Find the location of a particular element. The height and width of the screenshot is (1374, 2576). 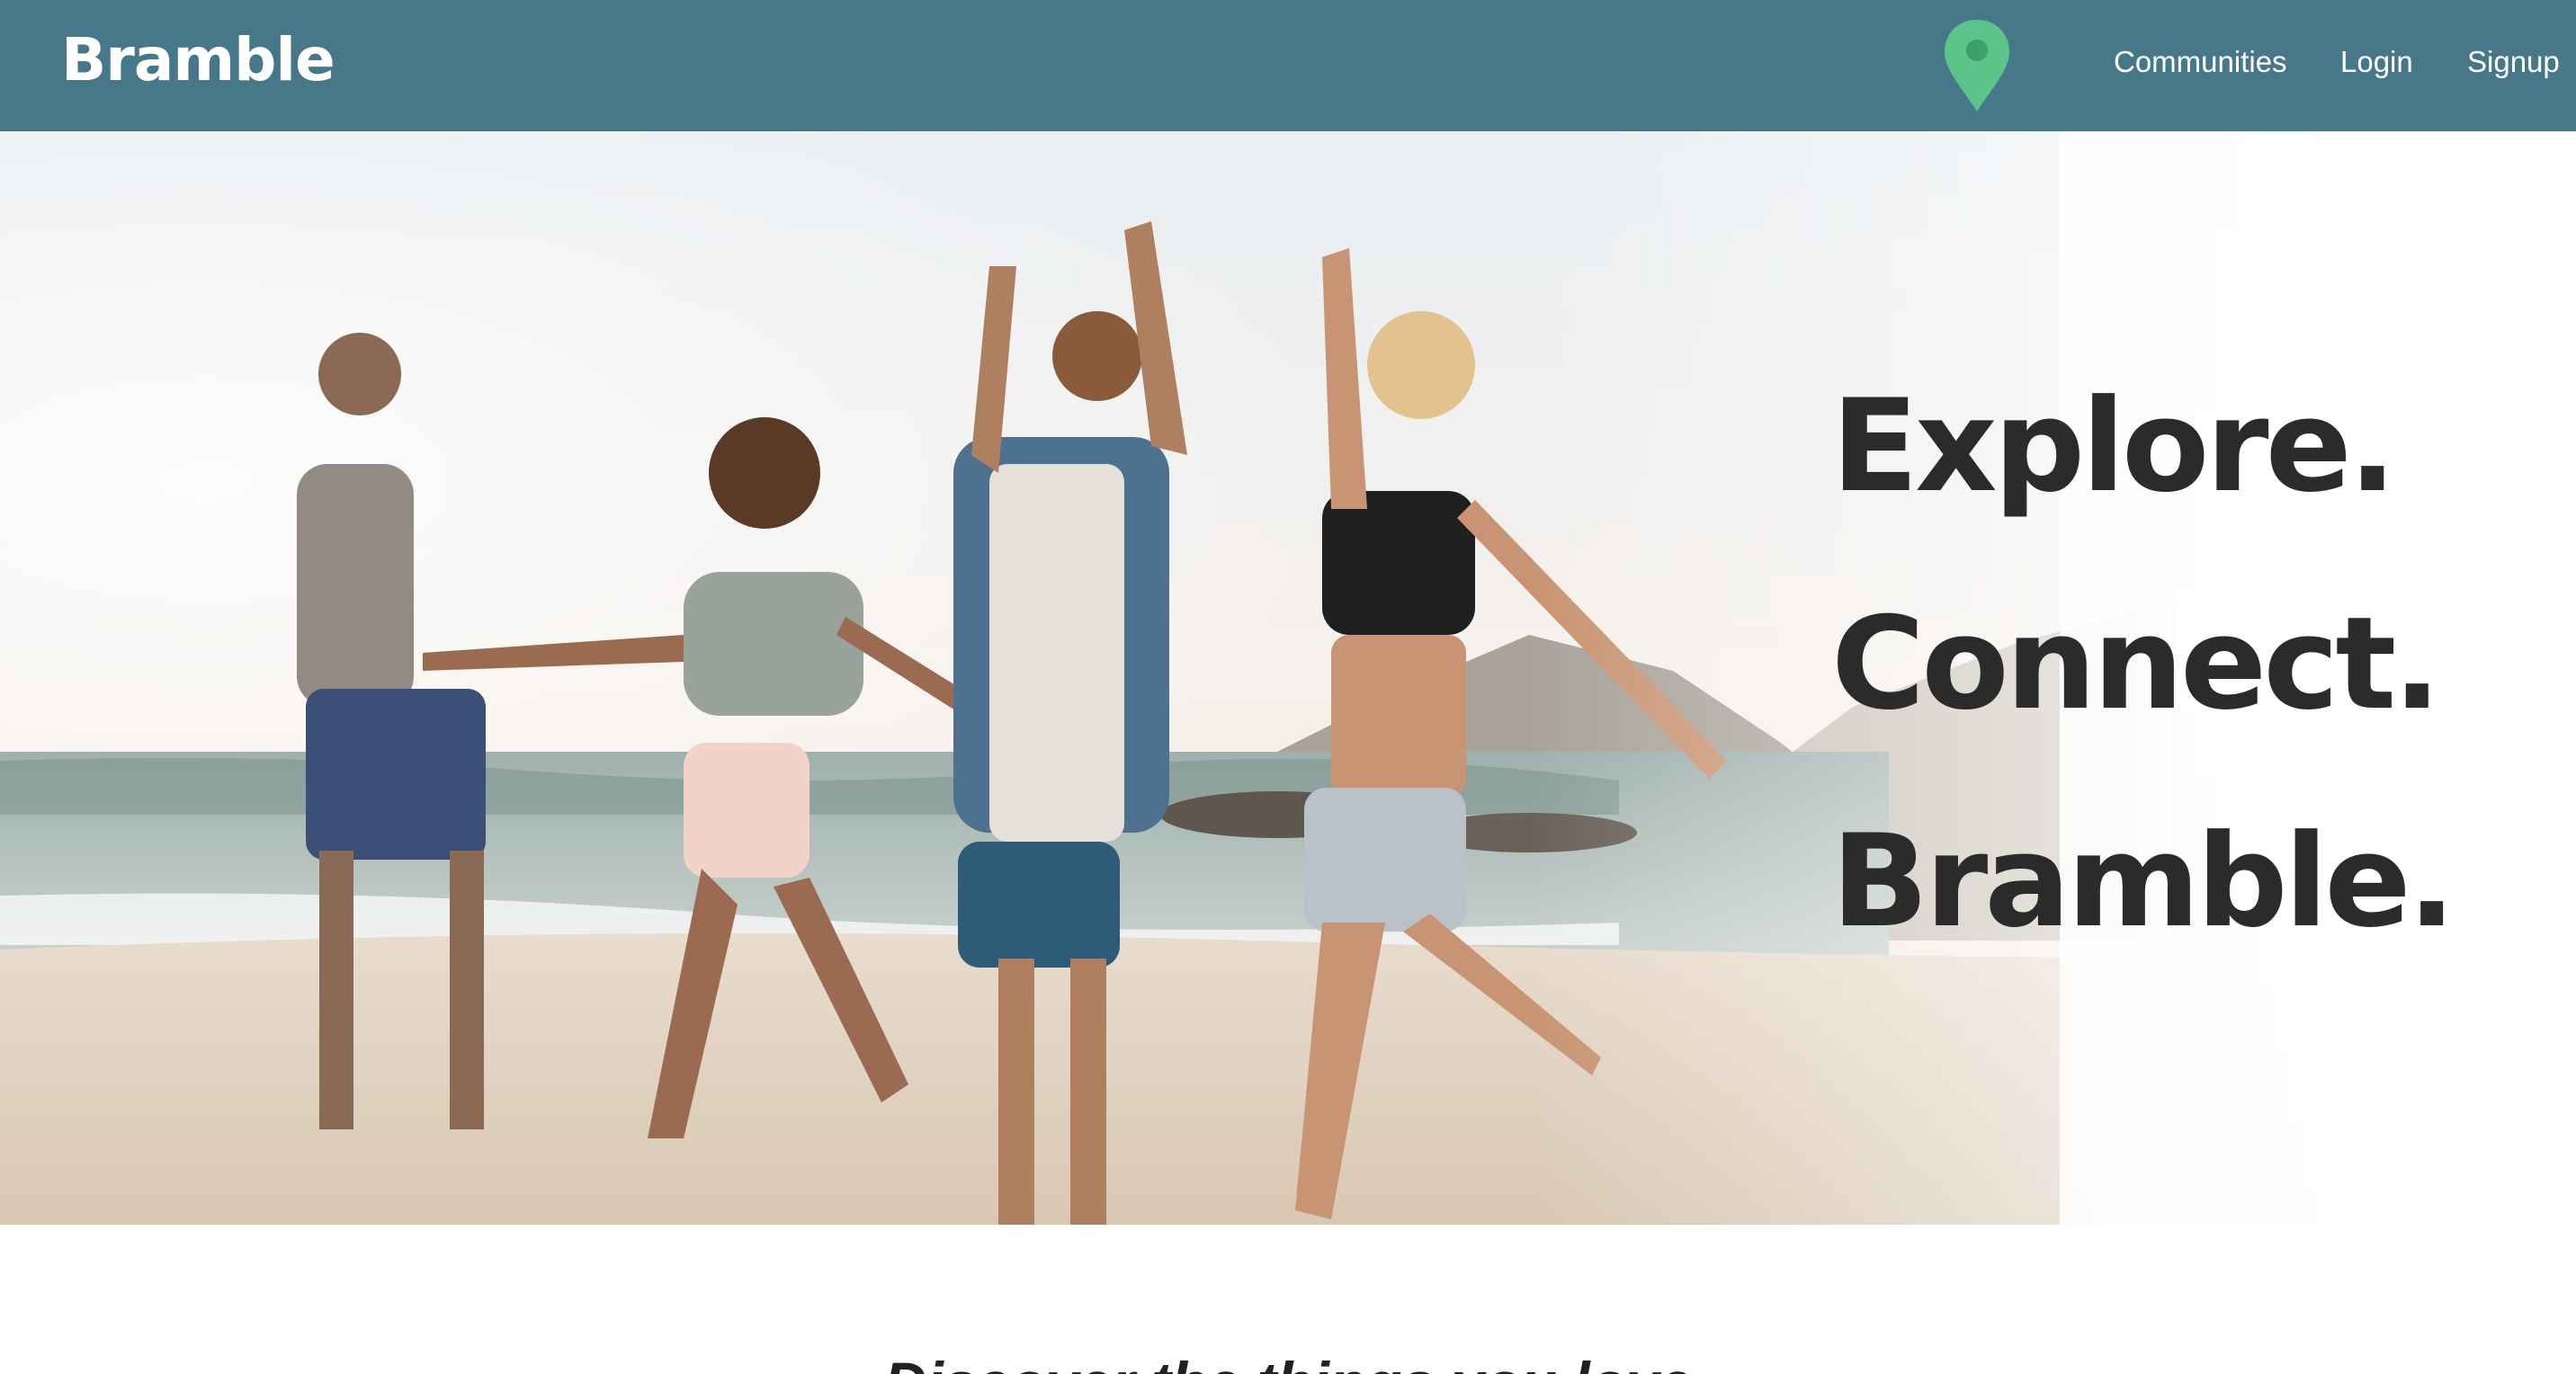

nav-communities-link: Communities is located at coordinates (2200, 62).